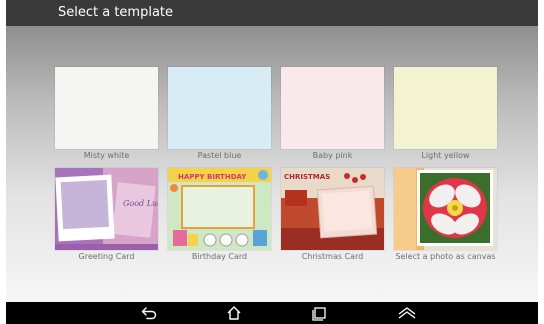  What do you see at coordinates (332, 209) in the screenshot?
I see `christmas-card-image: CHRISTMAS` at bounding box center [332, 209].